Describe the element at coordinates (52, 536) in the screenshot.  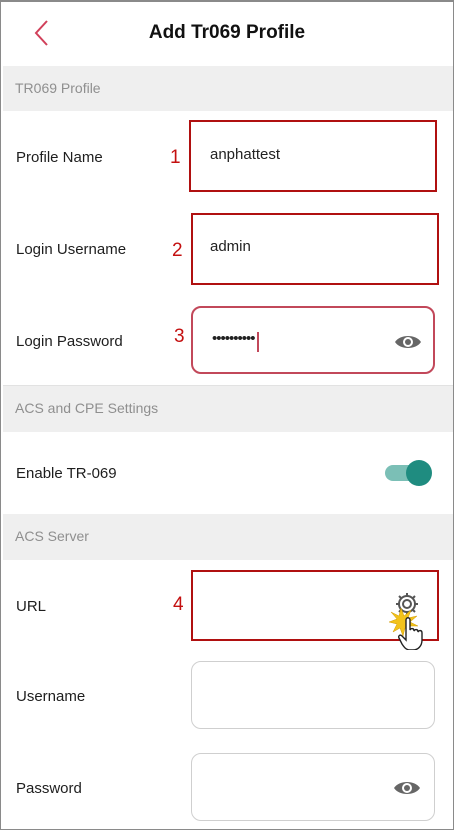
I see `section-title: ACS Server` at that location.